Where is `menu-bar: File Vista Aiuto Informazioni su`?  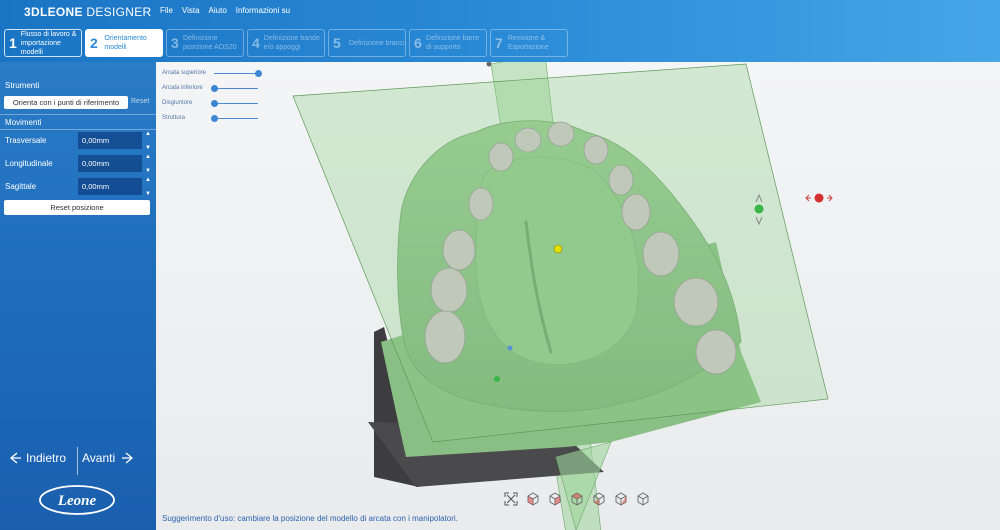 menu-bar: File Vista Aiuto Informazioni su is located at coordinates (225, 10).